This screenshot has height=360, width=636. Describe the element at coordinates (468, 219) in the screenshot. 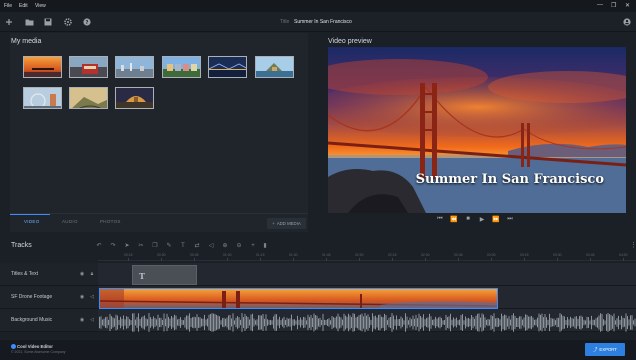

I see `stop-icon: ■` at that location.